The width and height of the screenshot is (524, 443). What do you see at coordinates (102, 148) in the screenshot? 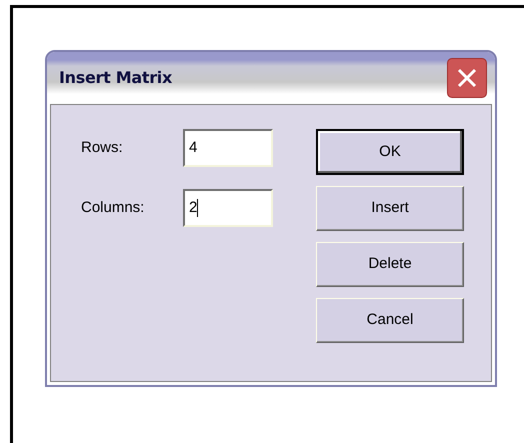
I see `field-label: Rows:` at bounding box center [102, 148].